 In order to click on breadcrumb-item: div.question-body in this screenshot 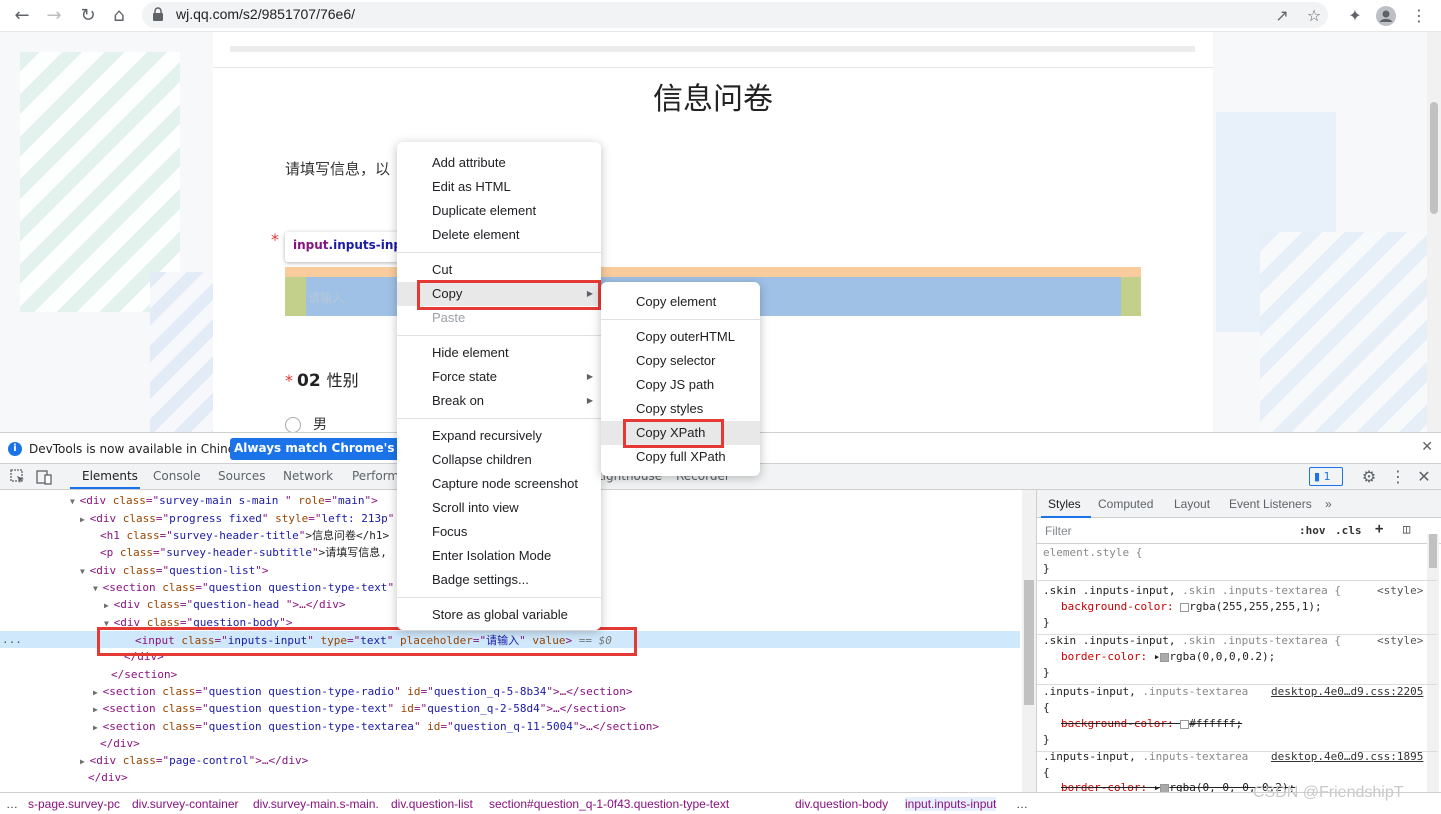, I will do `click(841, 804)`.